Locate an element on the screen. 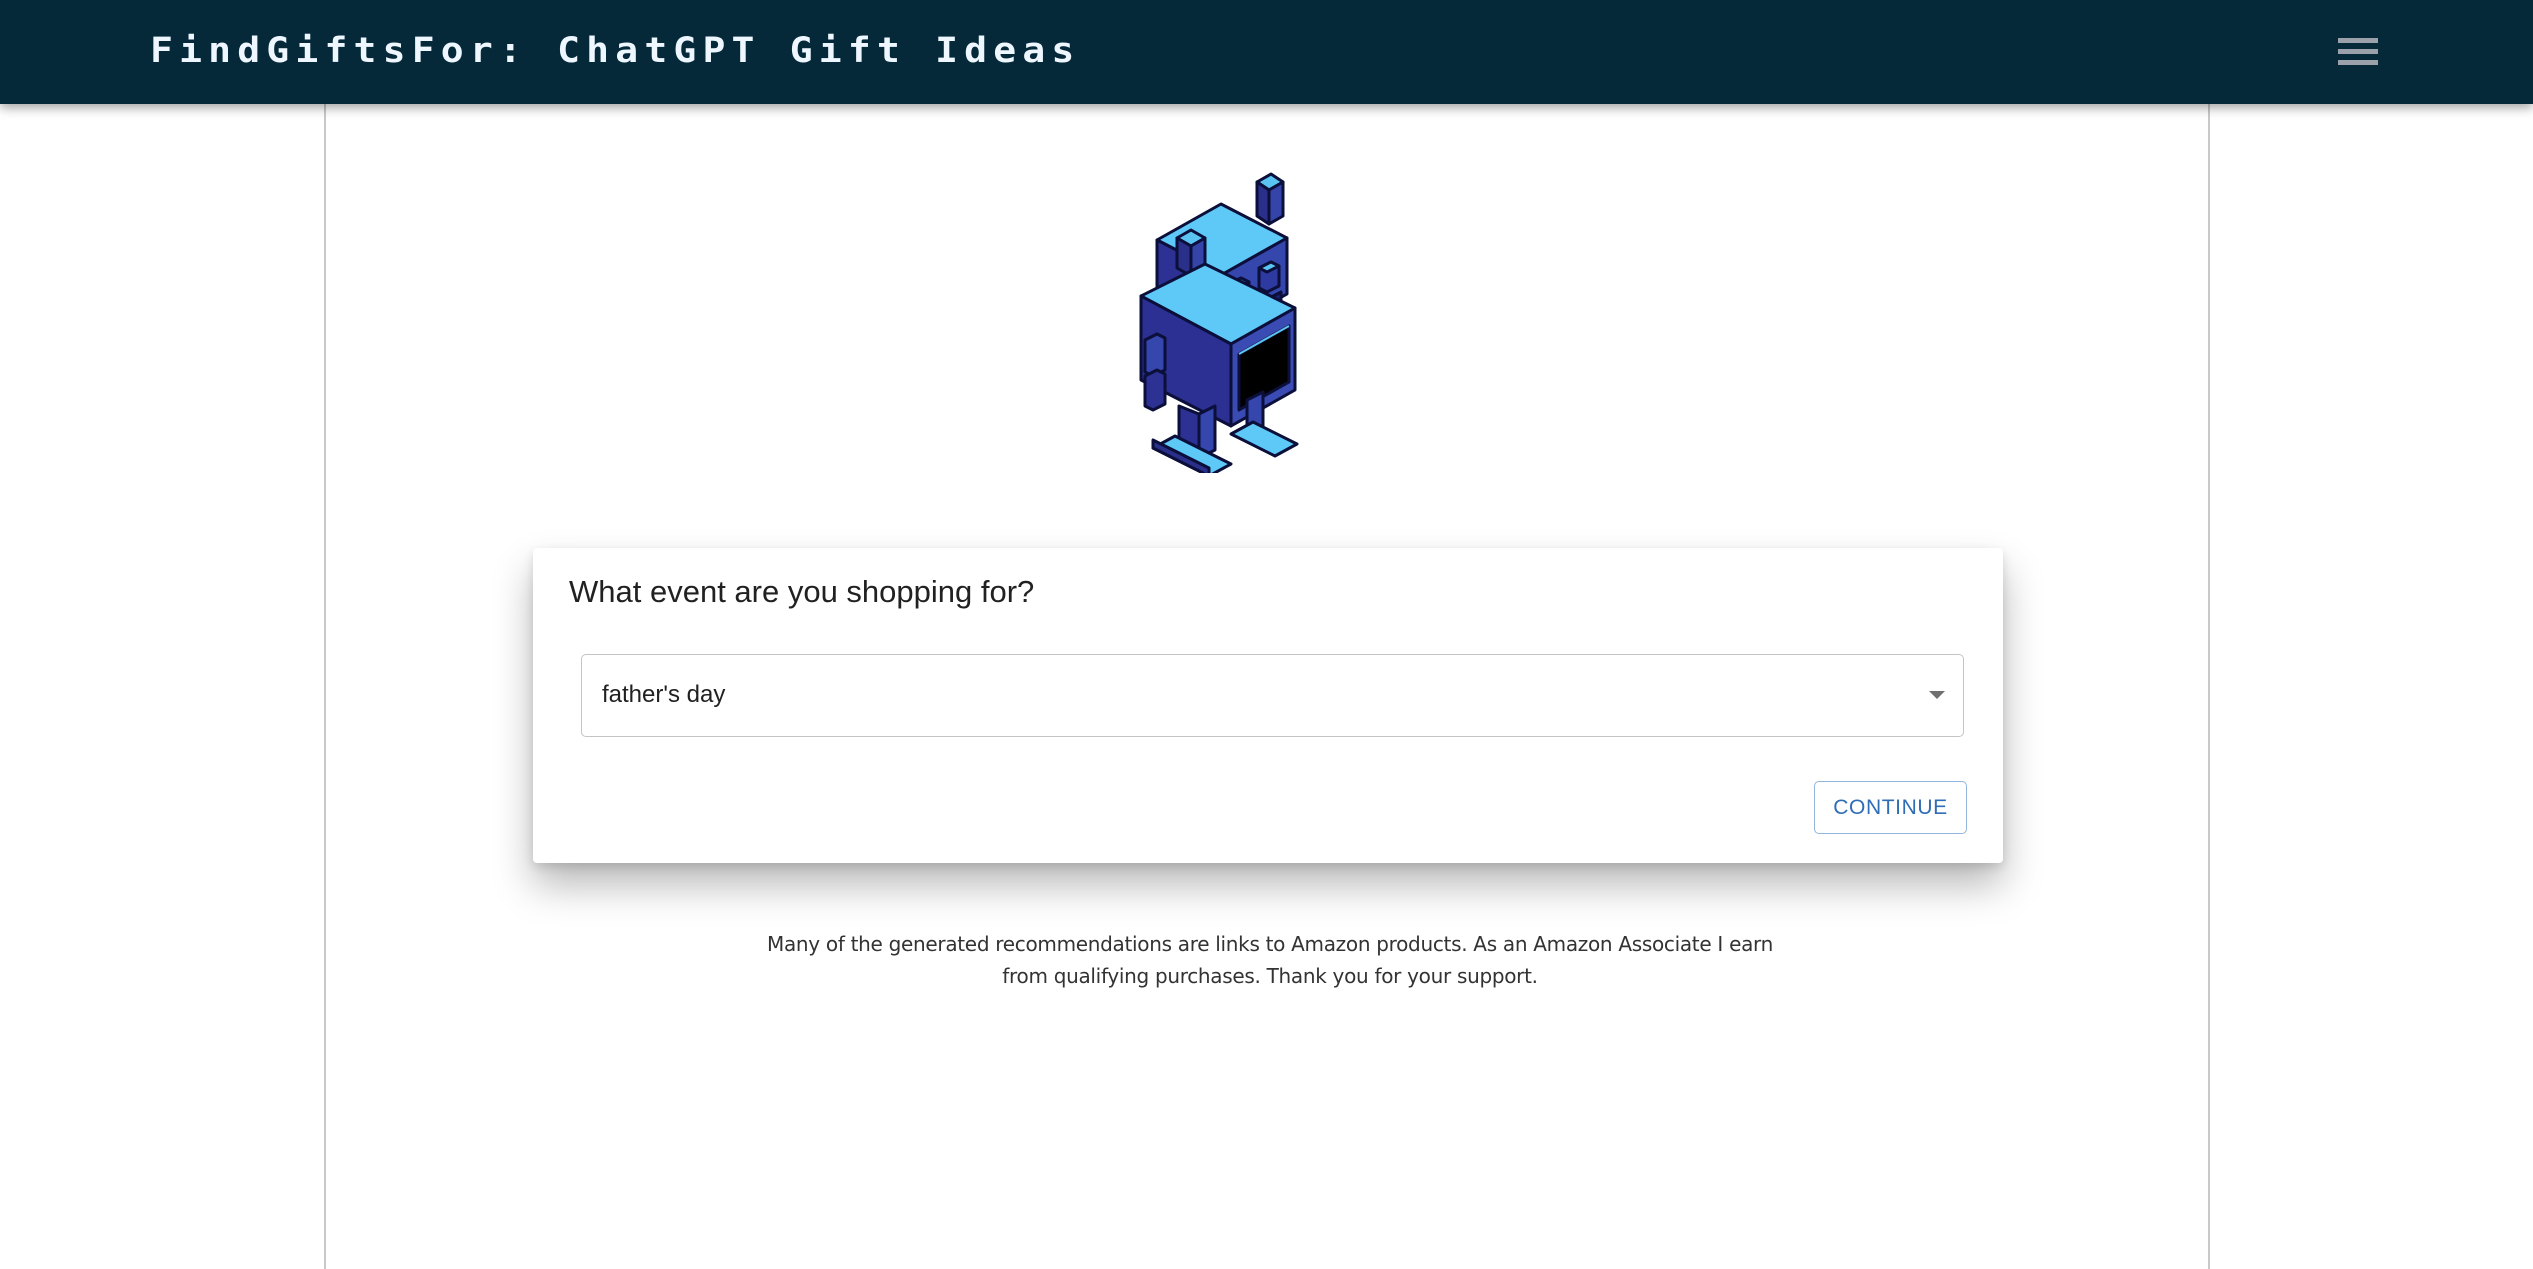  robot-mascot-image is located at coordinates (1219, 322).